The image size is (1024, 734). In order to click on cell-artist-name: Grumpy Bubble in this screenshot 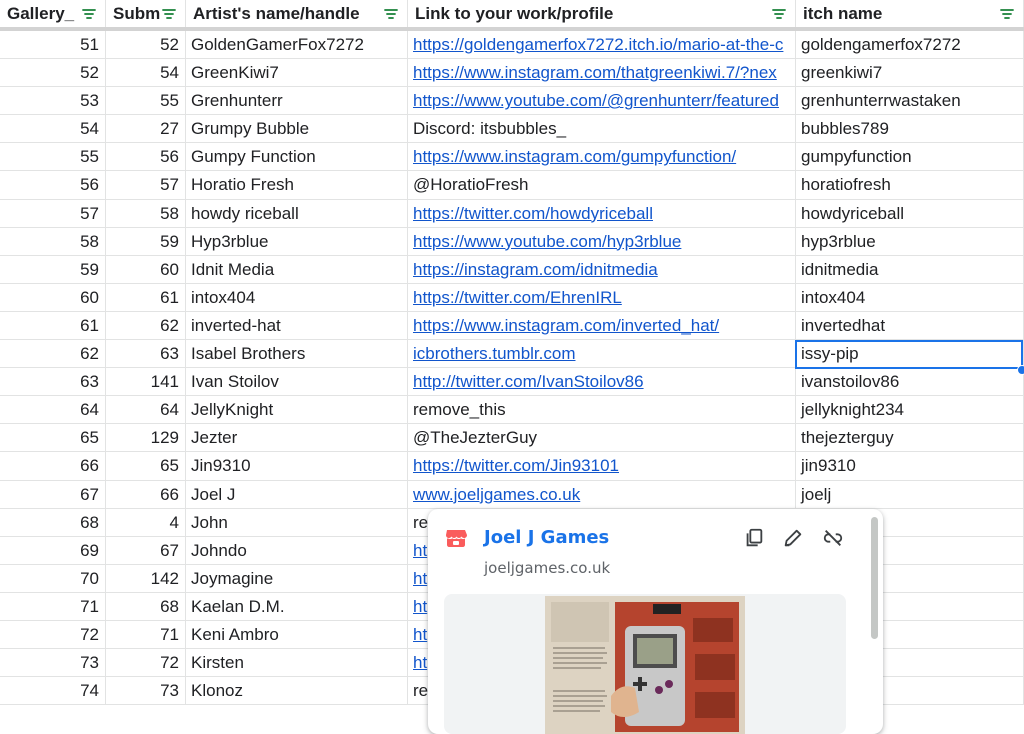, I will do `click(297, 129)`.